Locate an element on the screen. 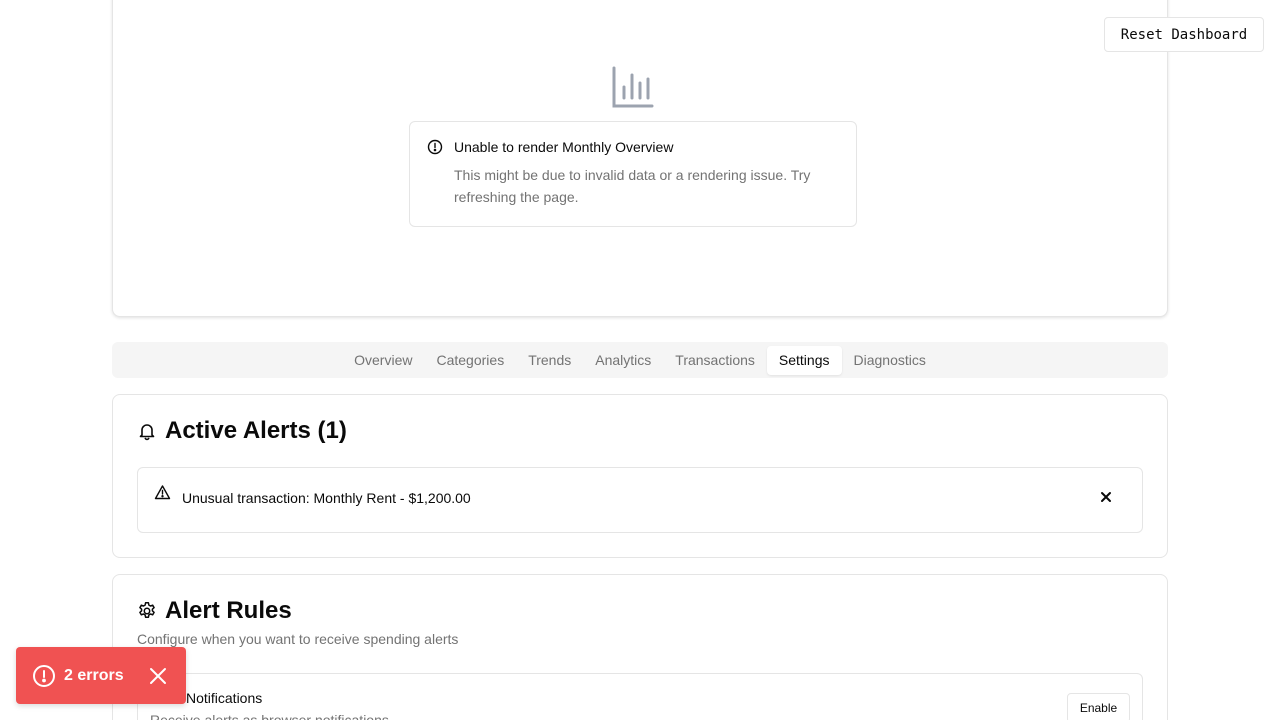 The width and height of the screenshot is (1280, 720). alert-rules-title: Alert Rules is located at coordinates (228, 610).